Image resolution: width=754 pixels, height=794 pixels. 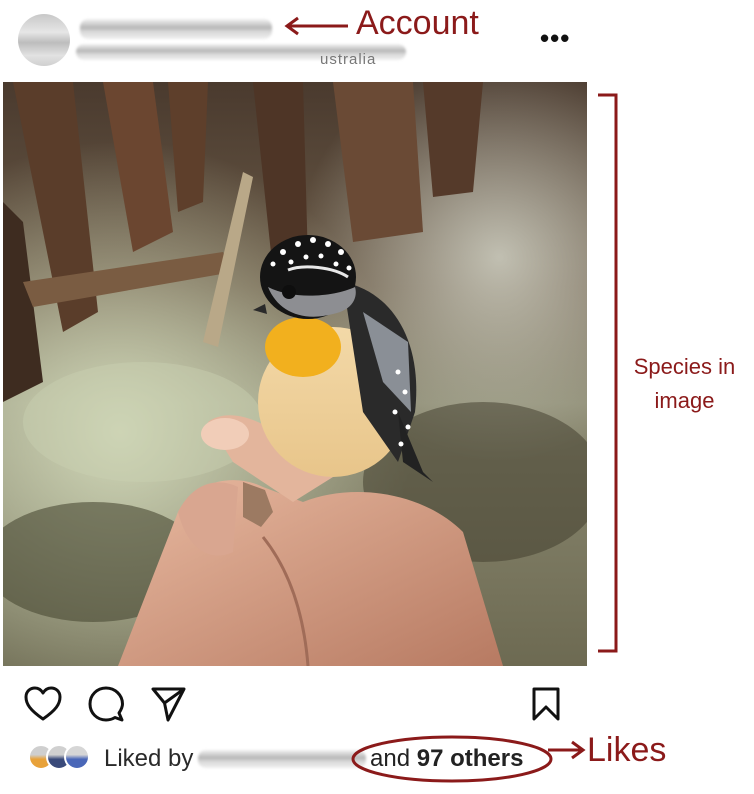 What do you see at coordinates (452, 759) in the screenshot?
I see `annotation-likes-circle-icon` at bounding box center [452, 759].